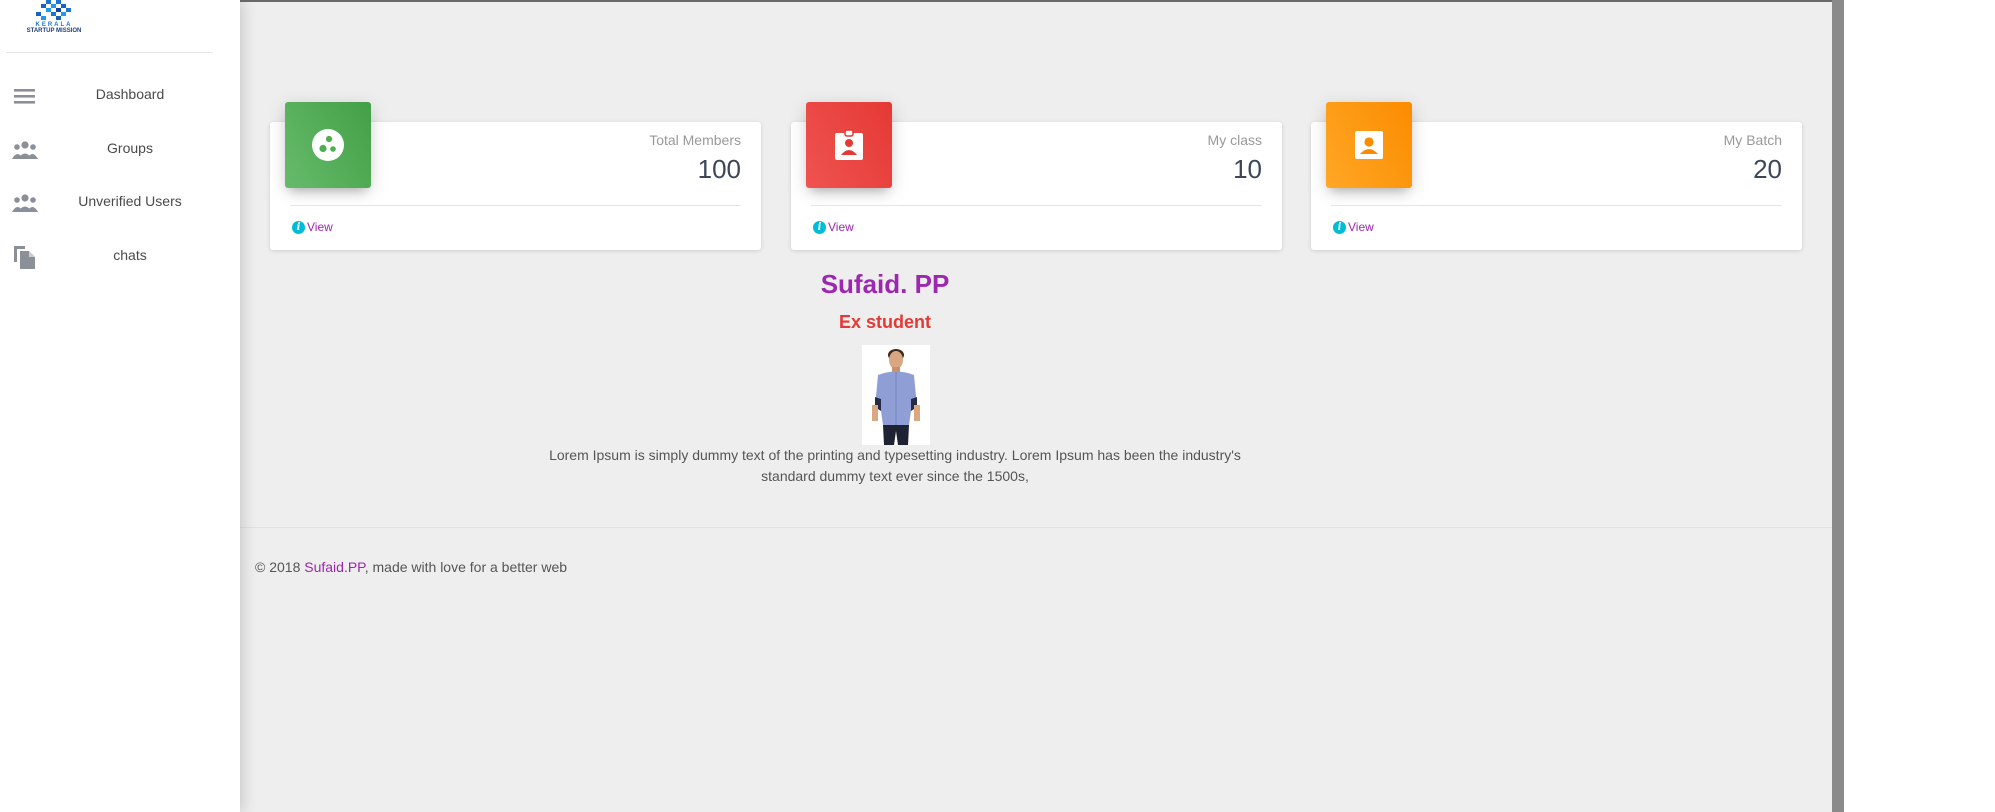 The height and width of the screenshot is (812, 1995). I want to click on sidebar-item-label: Unverified Users, so click(130, 201).